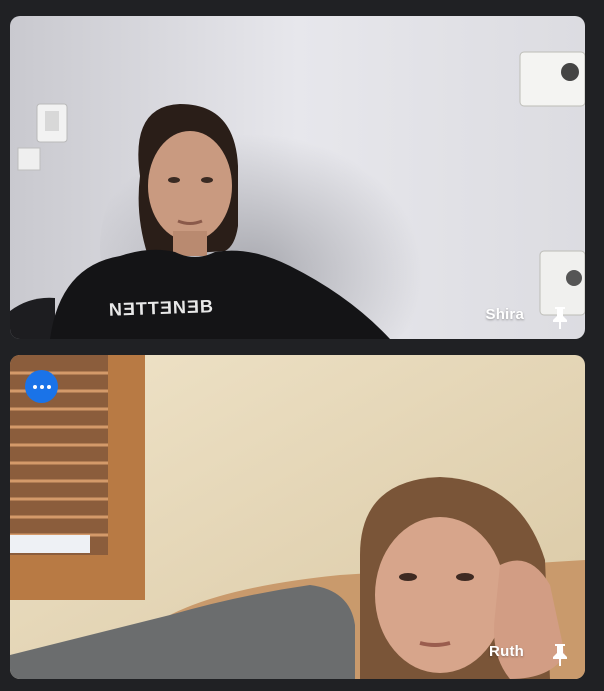 The image size is (604, 691). Describe the element at coordinates (41, 386) in the screenshot. I see `more-options-button` at that location.